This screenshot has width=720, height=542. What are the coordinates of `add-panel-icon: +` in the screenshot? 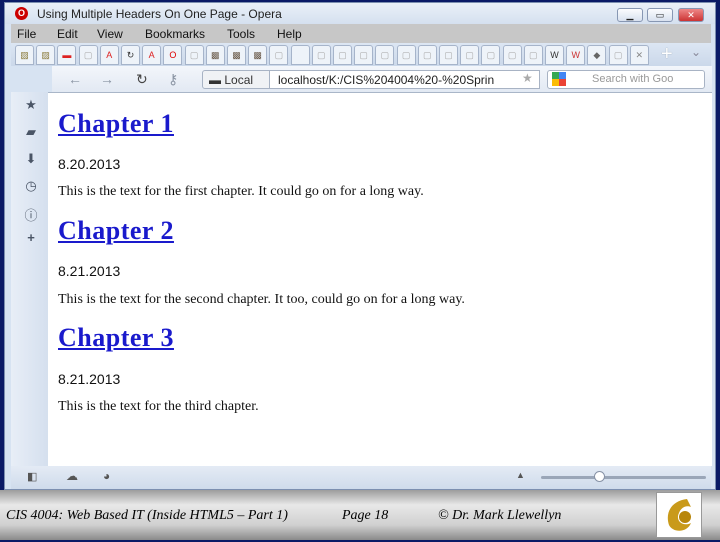 It's located at (31, 237).